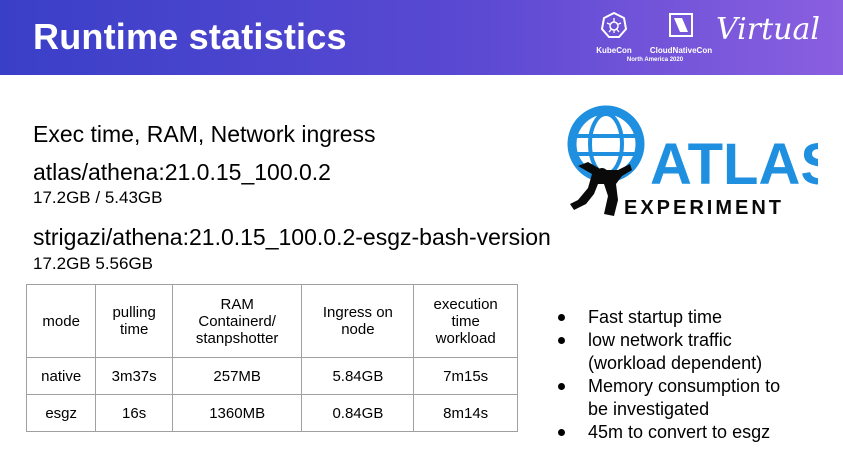 The height and width of the screenshot is (474, 843). What do you see at coordinates (681, 50) in the screenshot?
I see `cncf-label: CloudNativeCon` at bounding box center [681, 50].